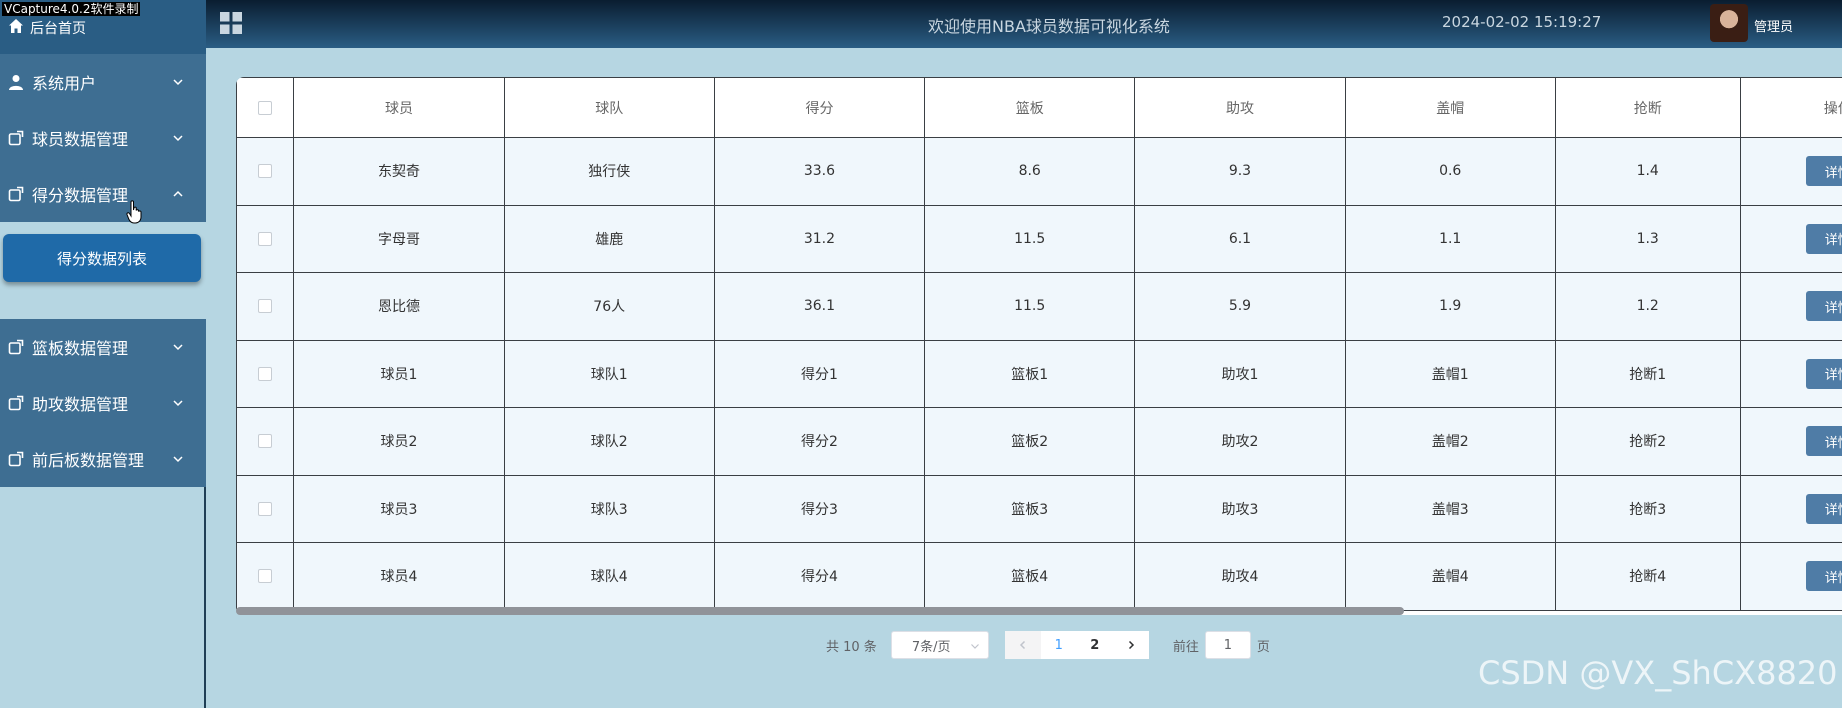 Image resolution: width=1842 pixels, height=708 pixels. Describe the element at coordinates (1647, 107) in the screenshot. I see `column-header: 抢断` at that location.